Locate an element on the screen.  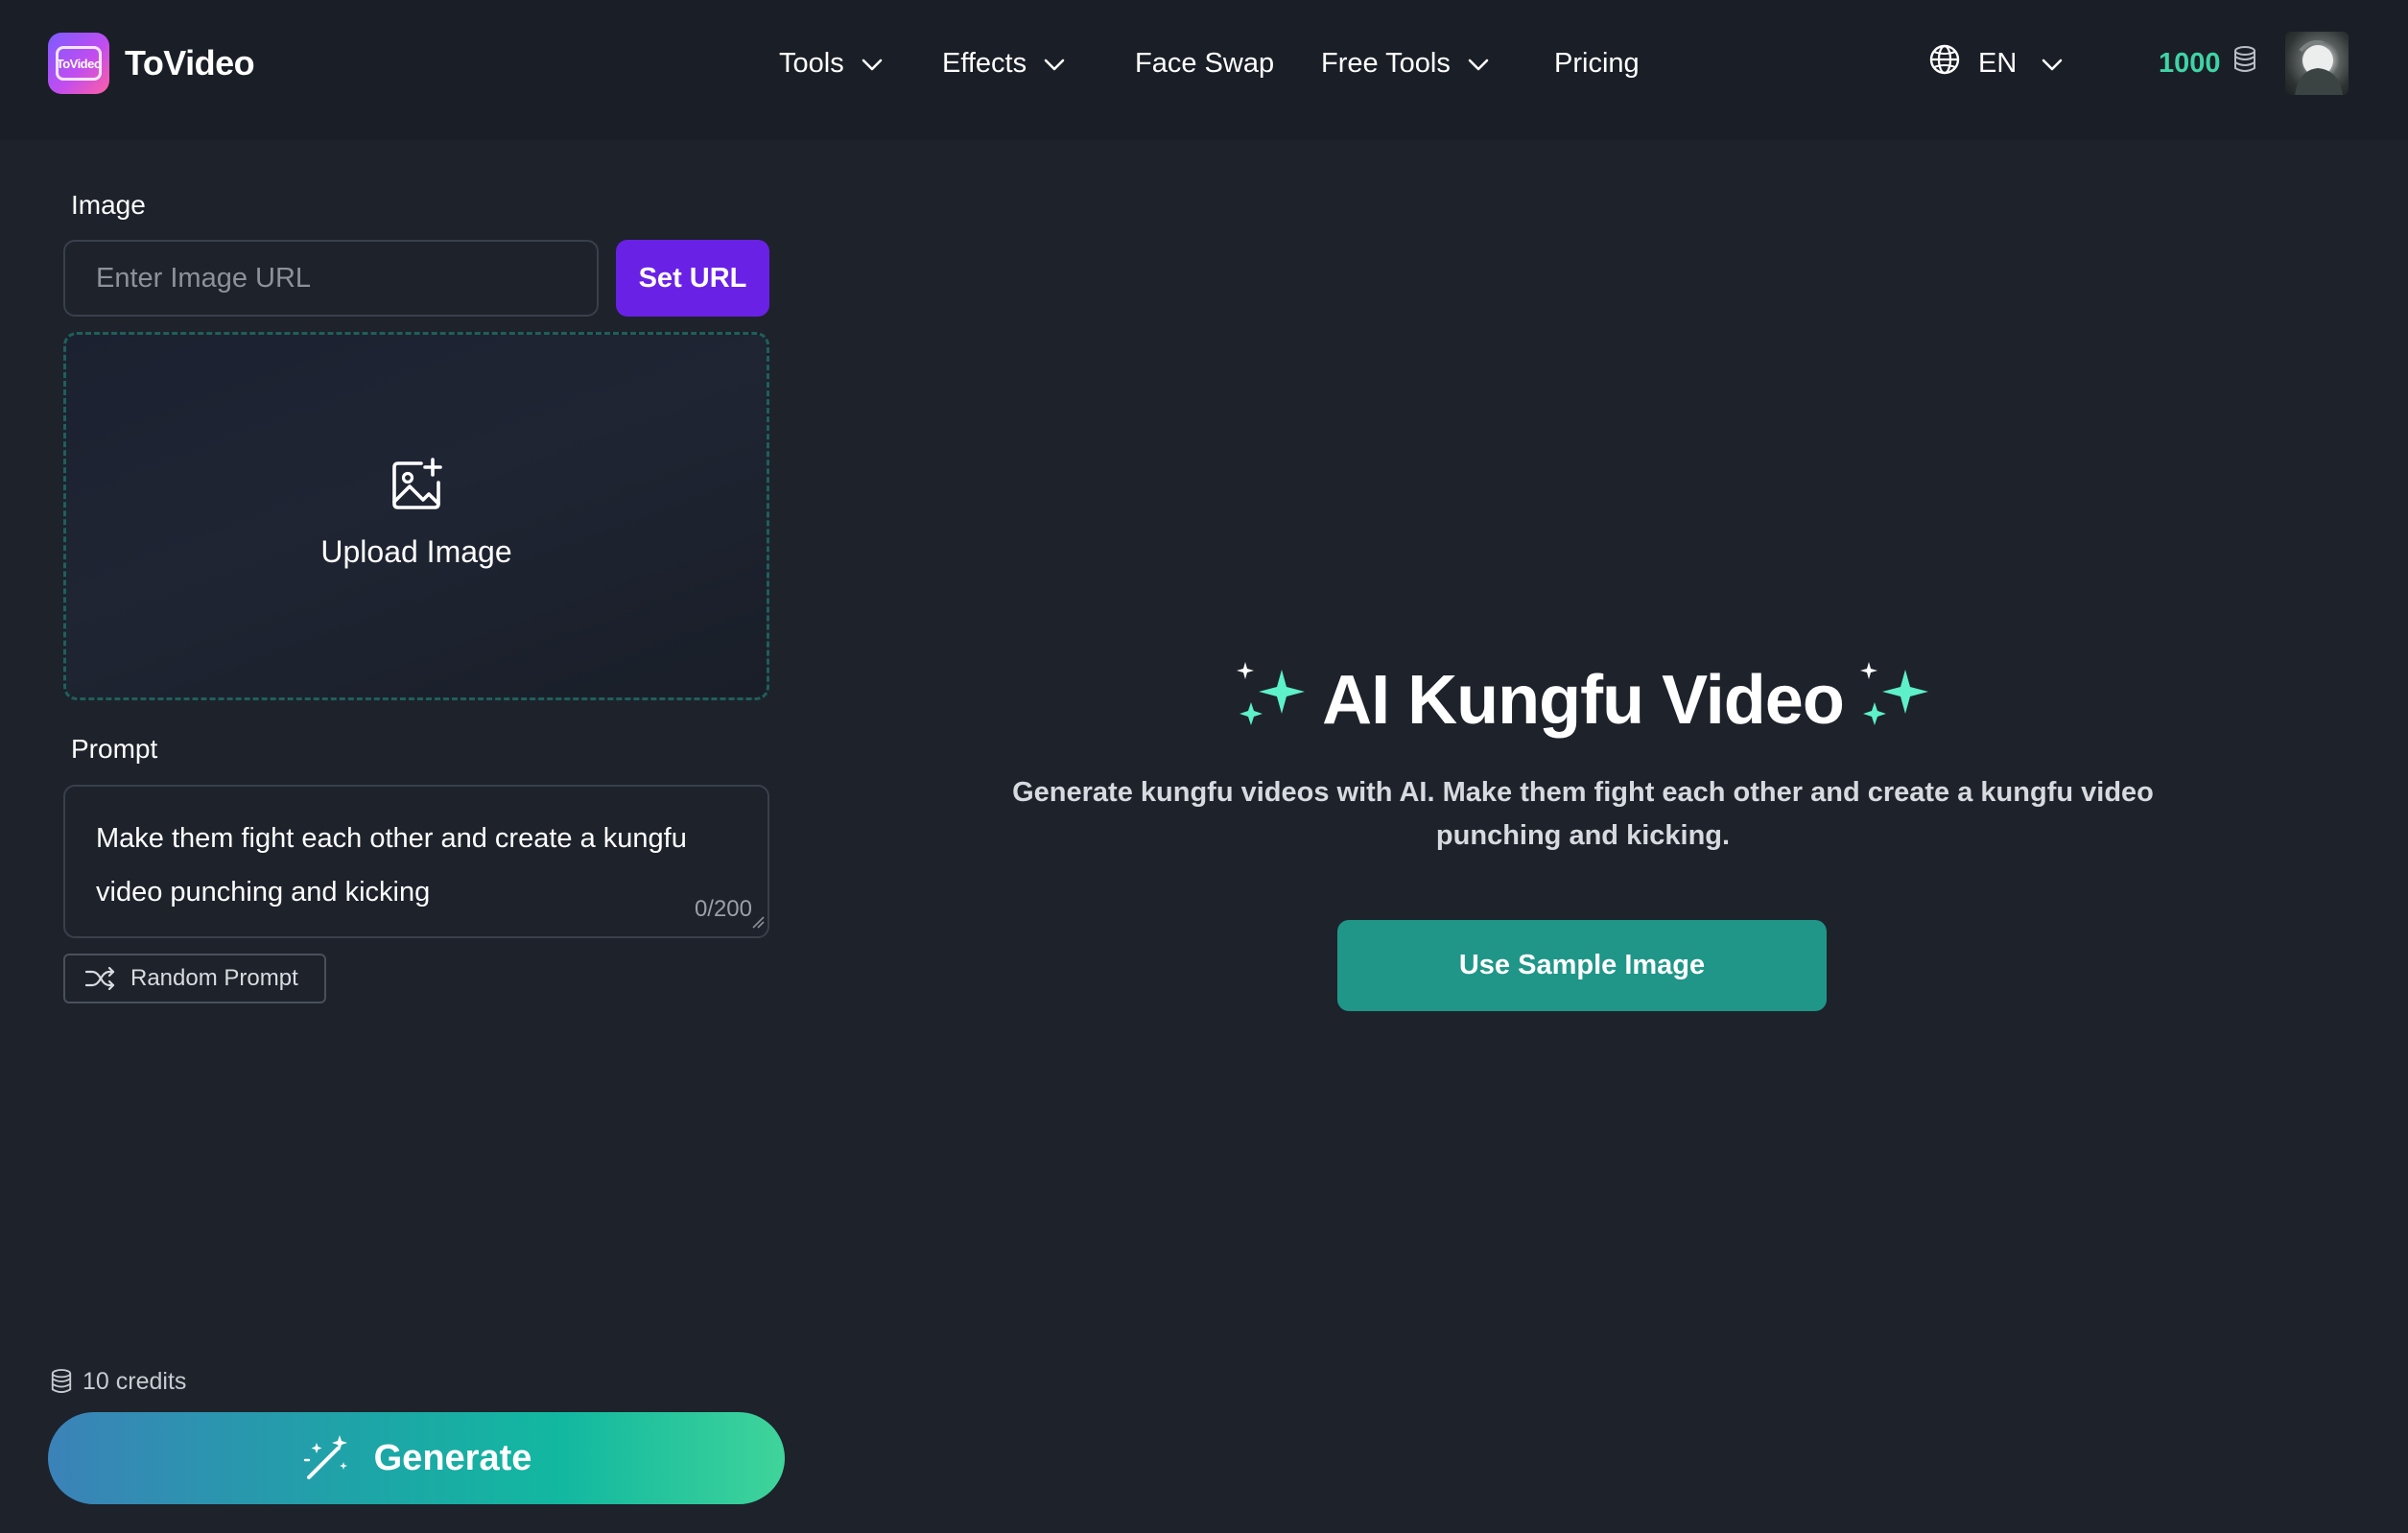
prompt-char-count: 0/200 is located at coordinates (723, 909).